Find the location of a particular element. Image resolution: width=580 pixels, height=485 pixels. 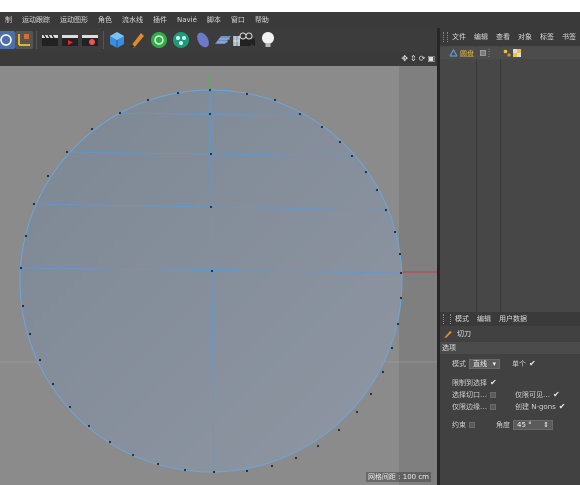

om-menu-item: 编辑 is located at coordinates (481, 37).